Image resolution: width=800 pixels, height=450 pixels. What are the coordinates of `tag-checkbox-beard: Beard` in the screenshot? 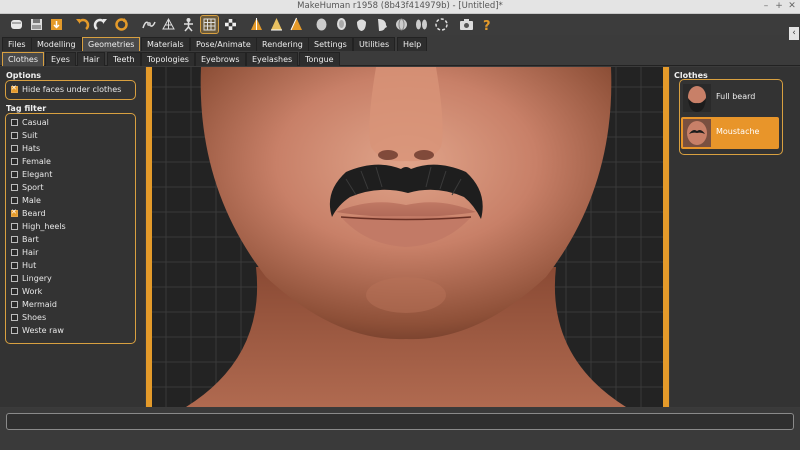 It's located at (28, 213).